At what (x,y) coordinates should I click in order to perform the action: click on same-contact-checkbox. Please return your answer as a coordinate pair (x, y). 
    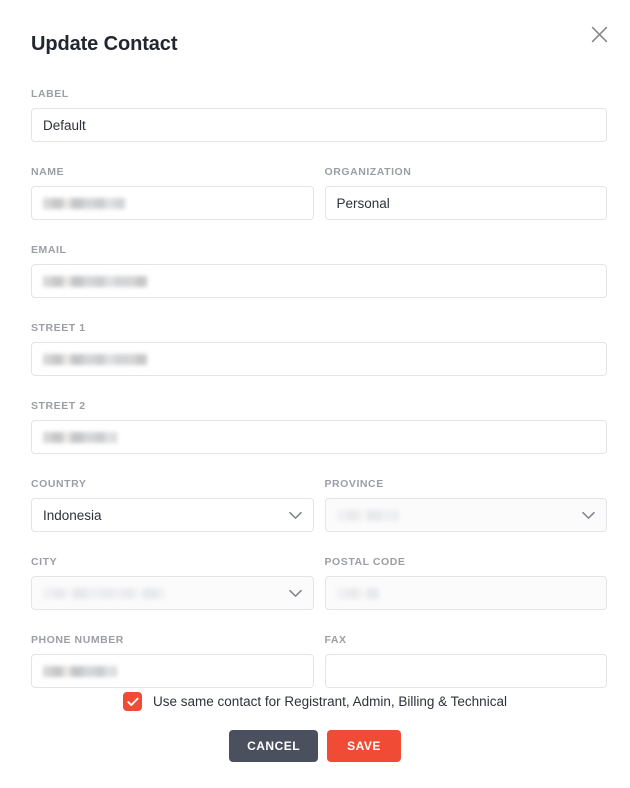
    Looking at the image, I should click on (133, 701).